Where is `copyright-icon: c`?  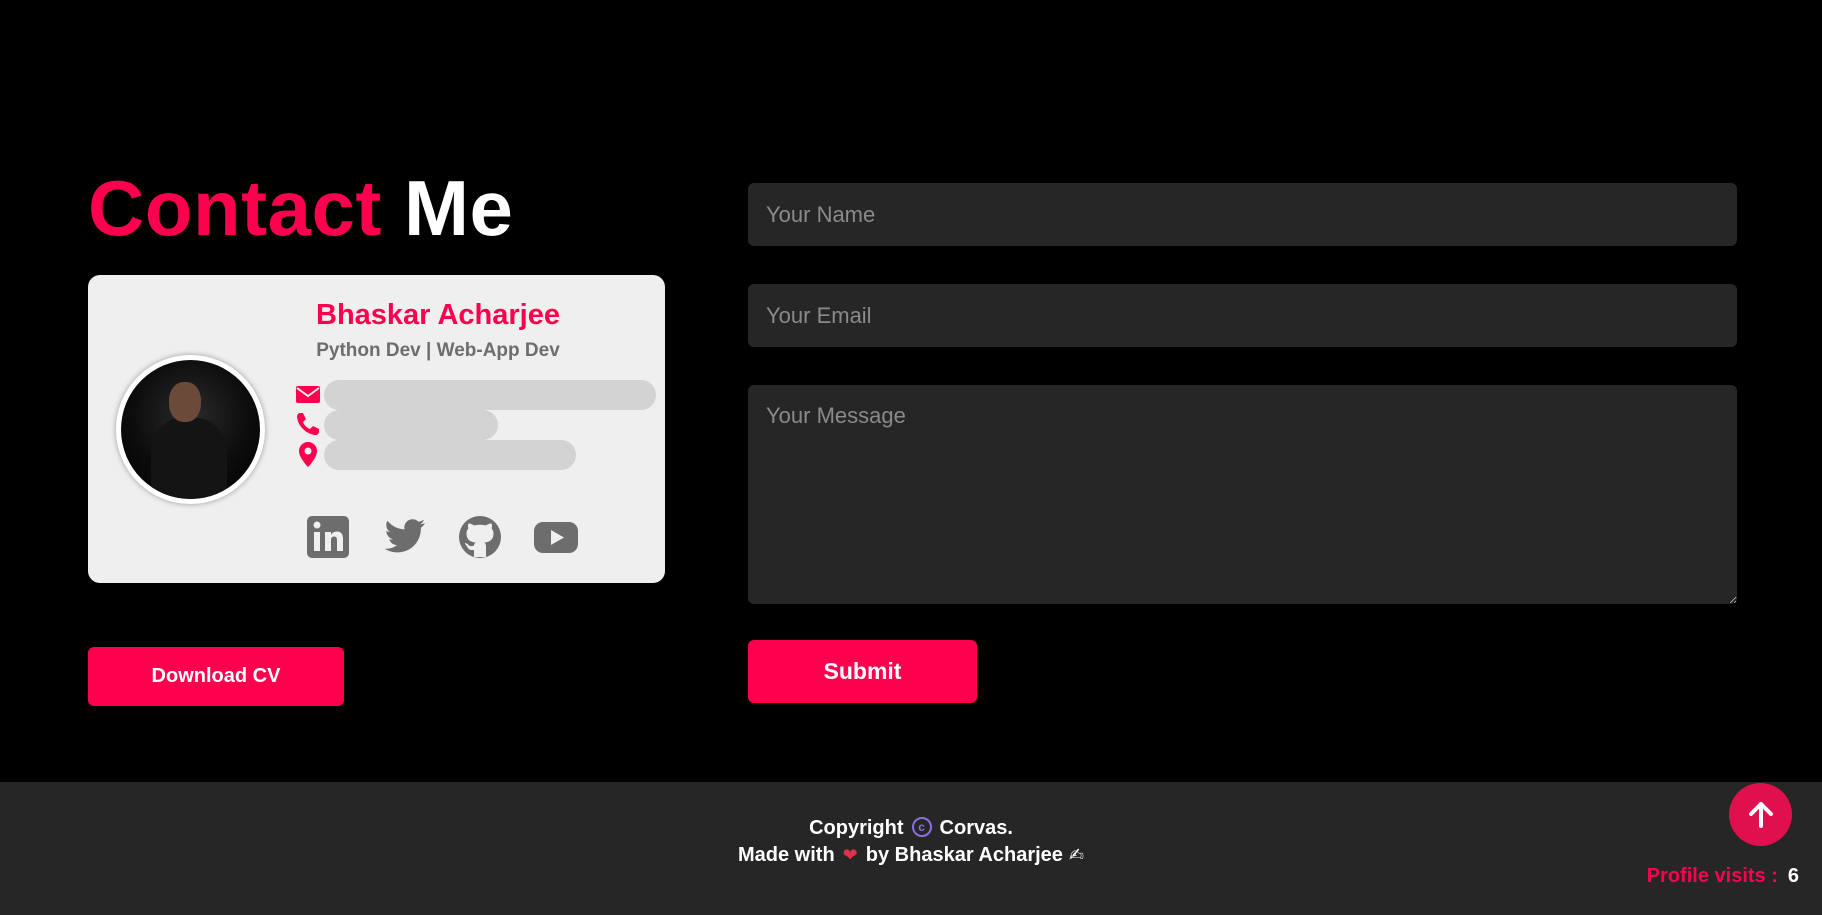
copyright-icon: c is located at coordinates (921, 827).